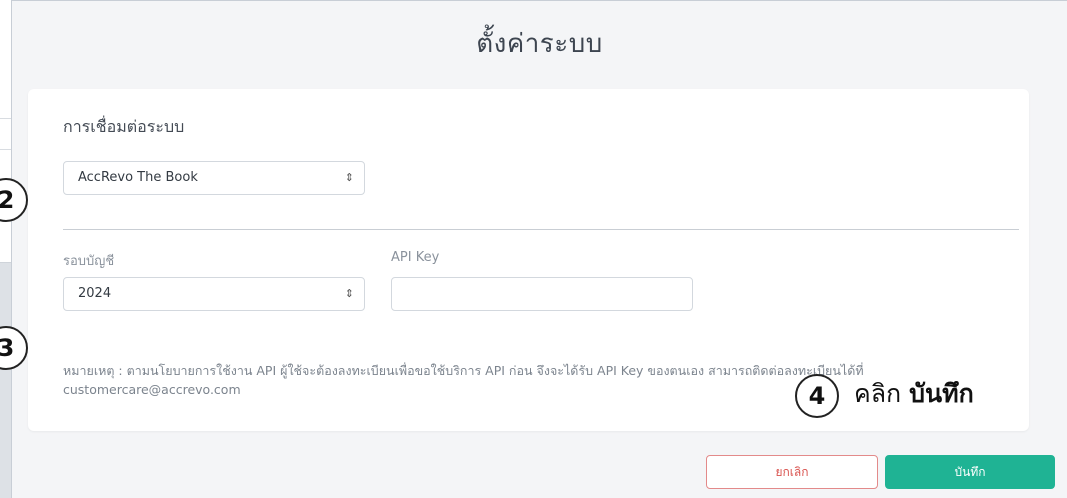  Describe the element at coordinates (214, 294) in the screenshot. I see `period-select: 2024 ⇕` at that location.